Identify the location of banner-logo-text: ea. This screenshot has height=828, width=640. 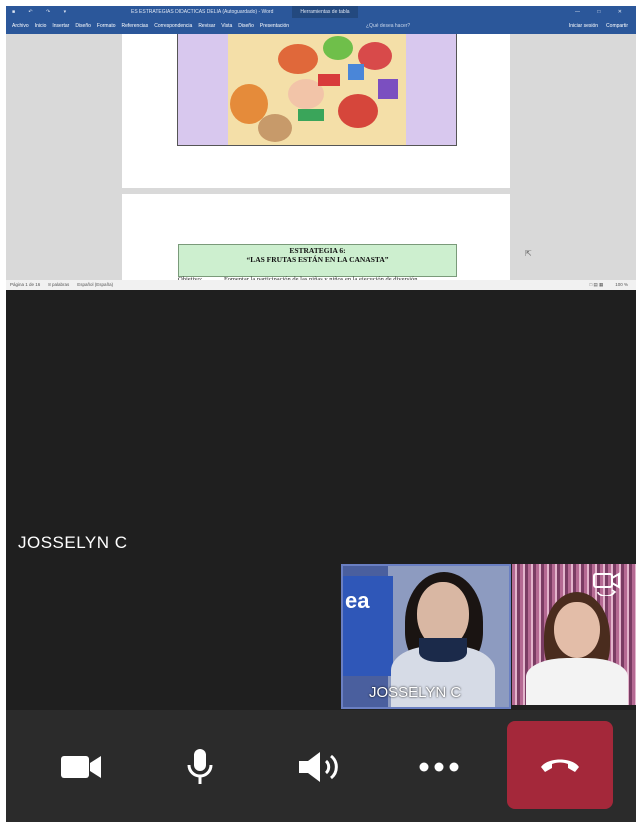
(357, 600).